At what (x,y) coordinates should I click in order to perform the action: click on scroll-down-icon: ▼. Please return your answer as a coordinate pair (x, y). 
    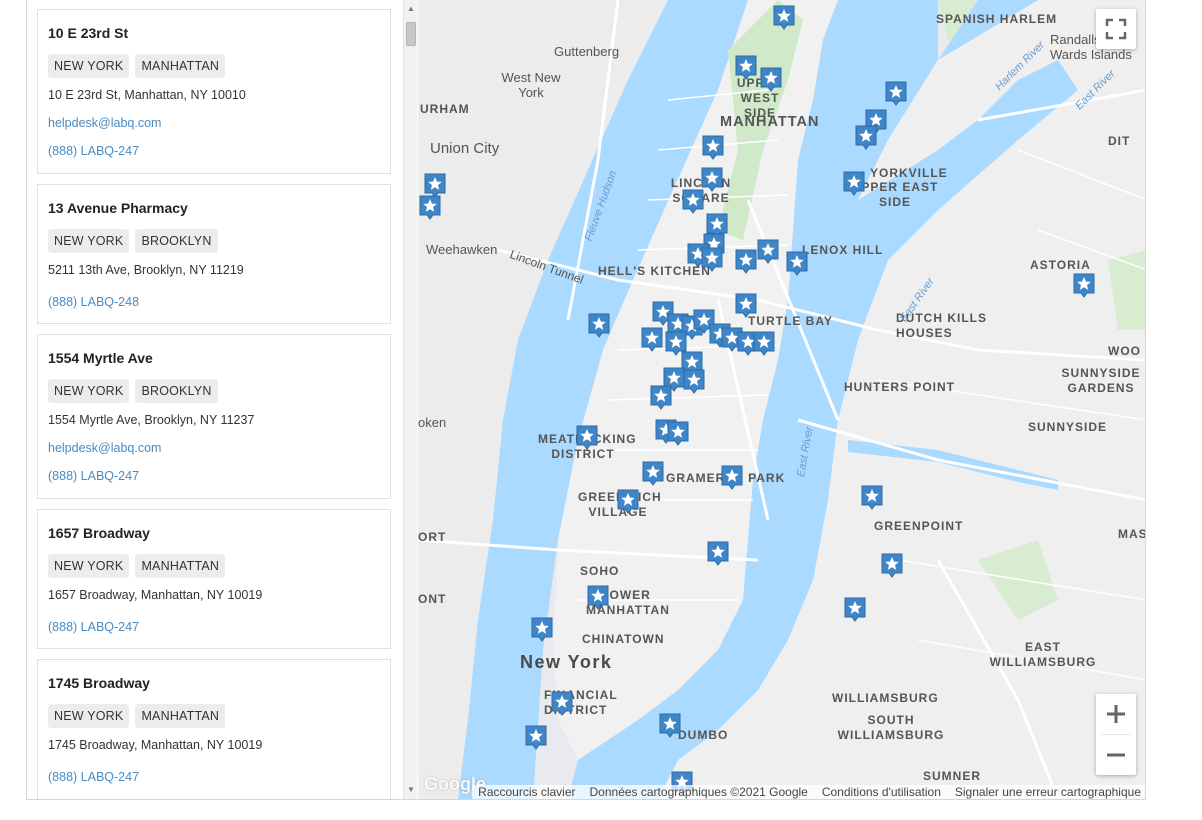
    Looking at the image, I should click on (411, 790).